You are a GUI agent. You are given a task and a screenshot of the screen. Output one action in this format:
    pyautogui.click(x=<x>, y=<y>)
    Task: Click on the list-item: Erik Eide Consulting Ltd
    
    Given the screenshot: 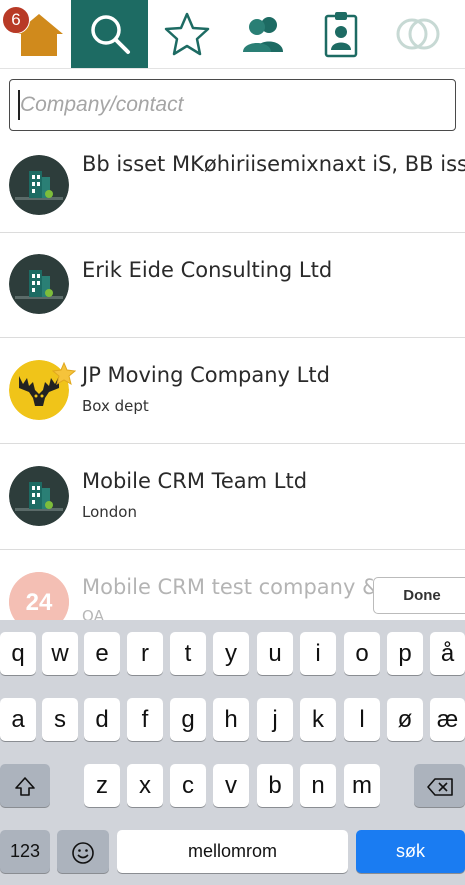 What is the action you would take?
    pyautogui.click(x=232, y=285)
    